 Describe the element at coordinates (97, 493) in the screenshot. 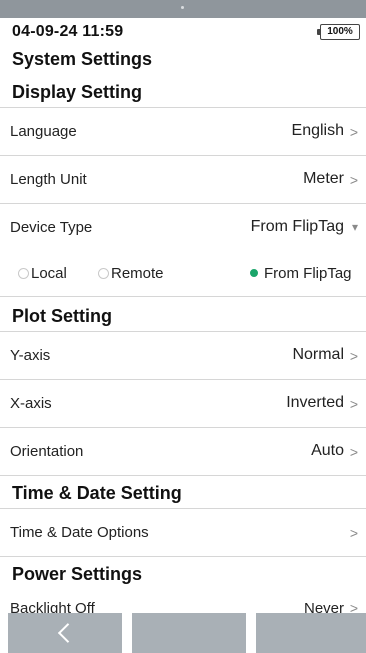

I see `section-title: Time & Date Setting` at that location.